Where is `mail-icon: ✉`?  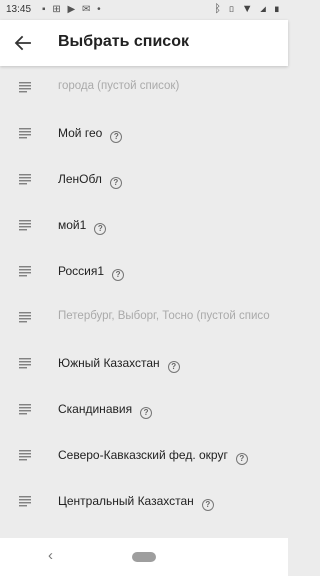 mail-icon: ✉ is located at coordinates (87, 9).